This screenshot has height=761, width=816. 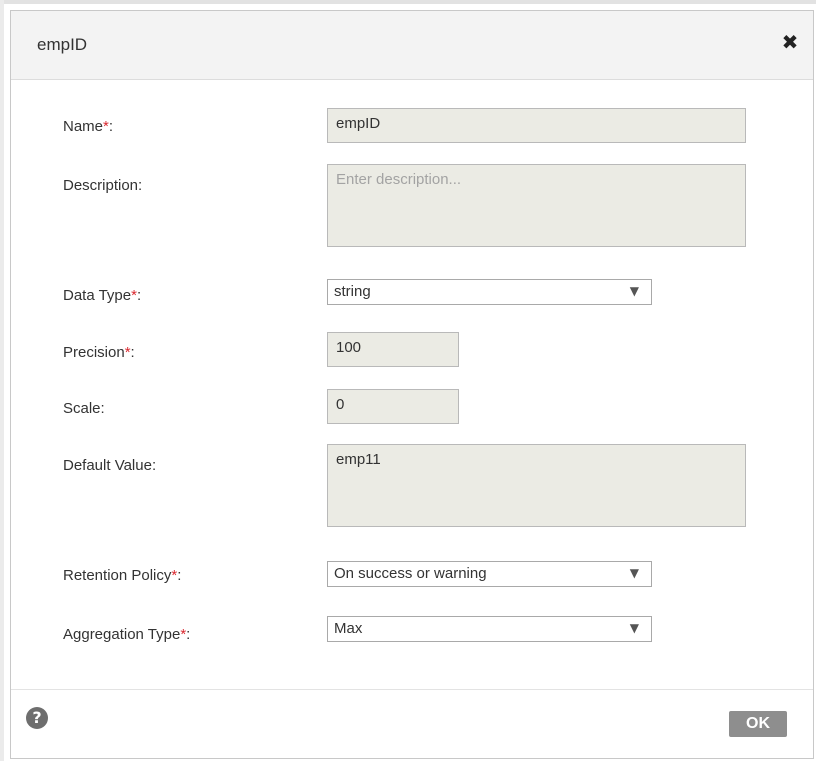 What do you see at coordinates (489, 292) in the screenshot?
I see `data-type-select: string ▼` at bounding box center [489, 292].